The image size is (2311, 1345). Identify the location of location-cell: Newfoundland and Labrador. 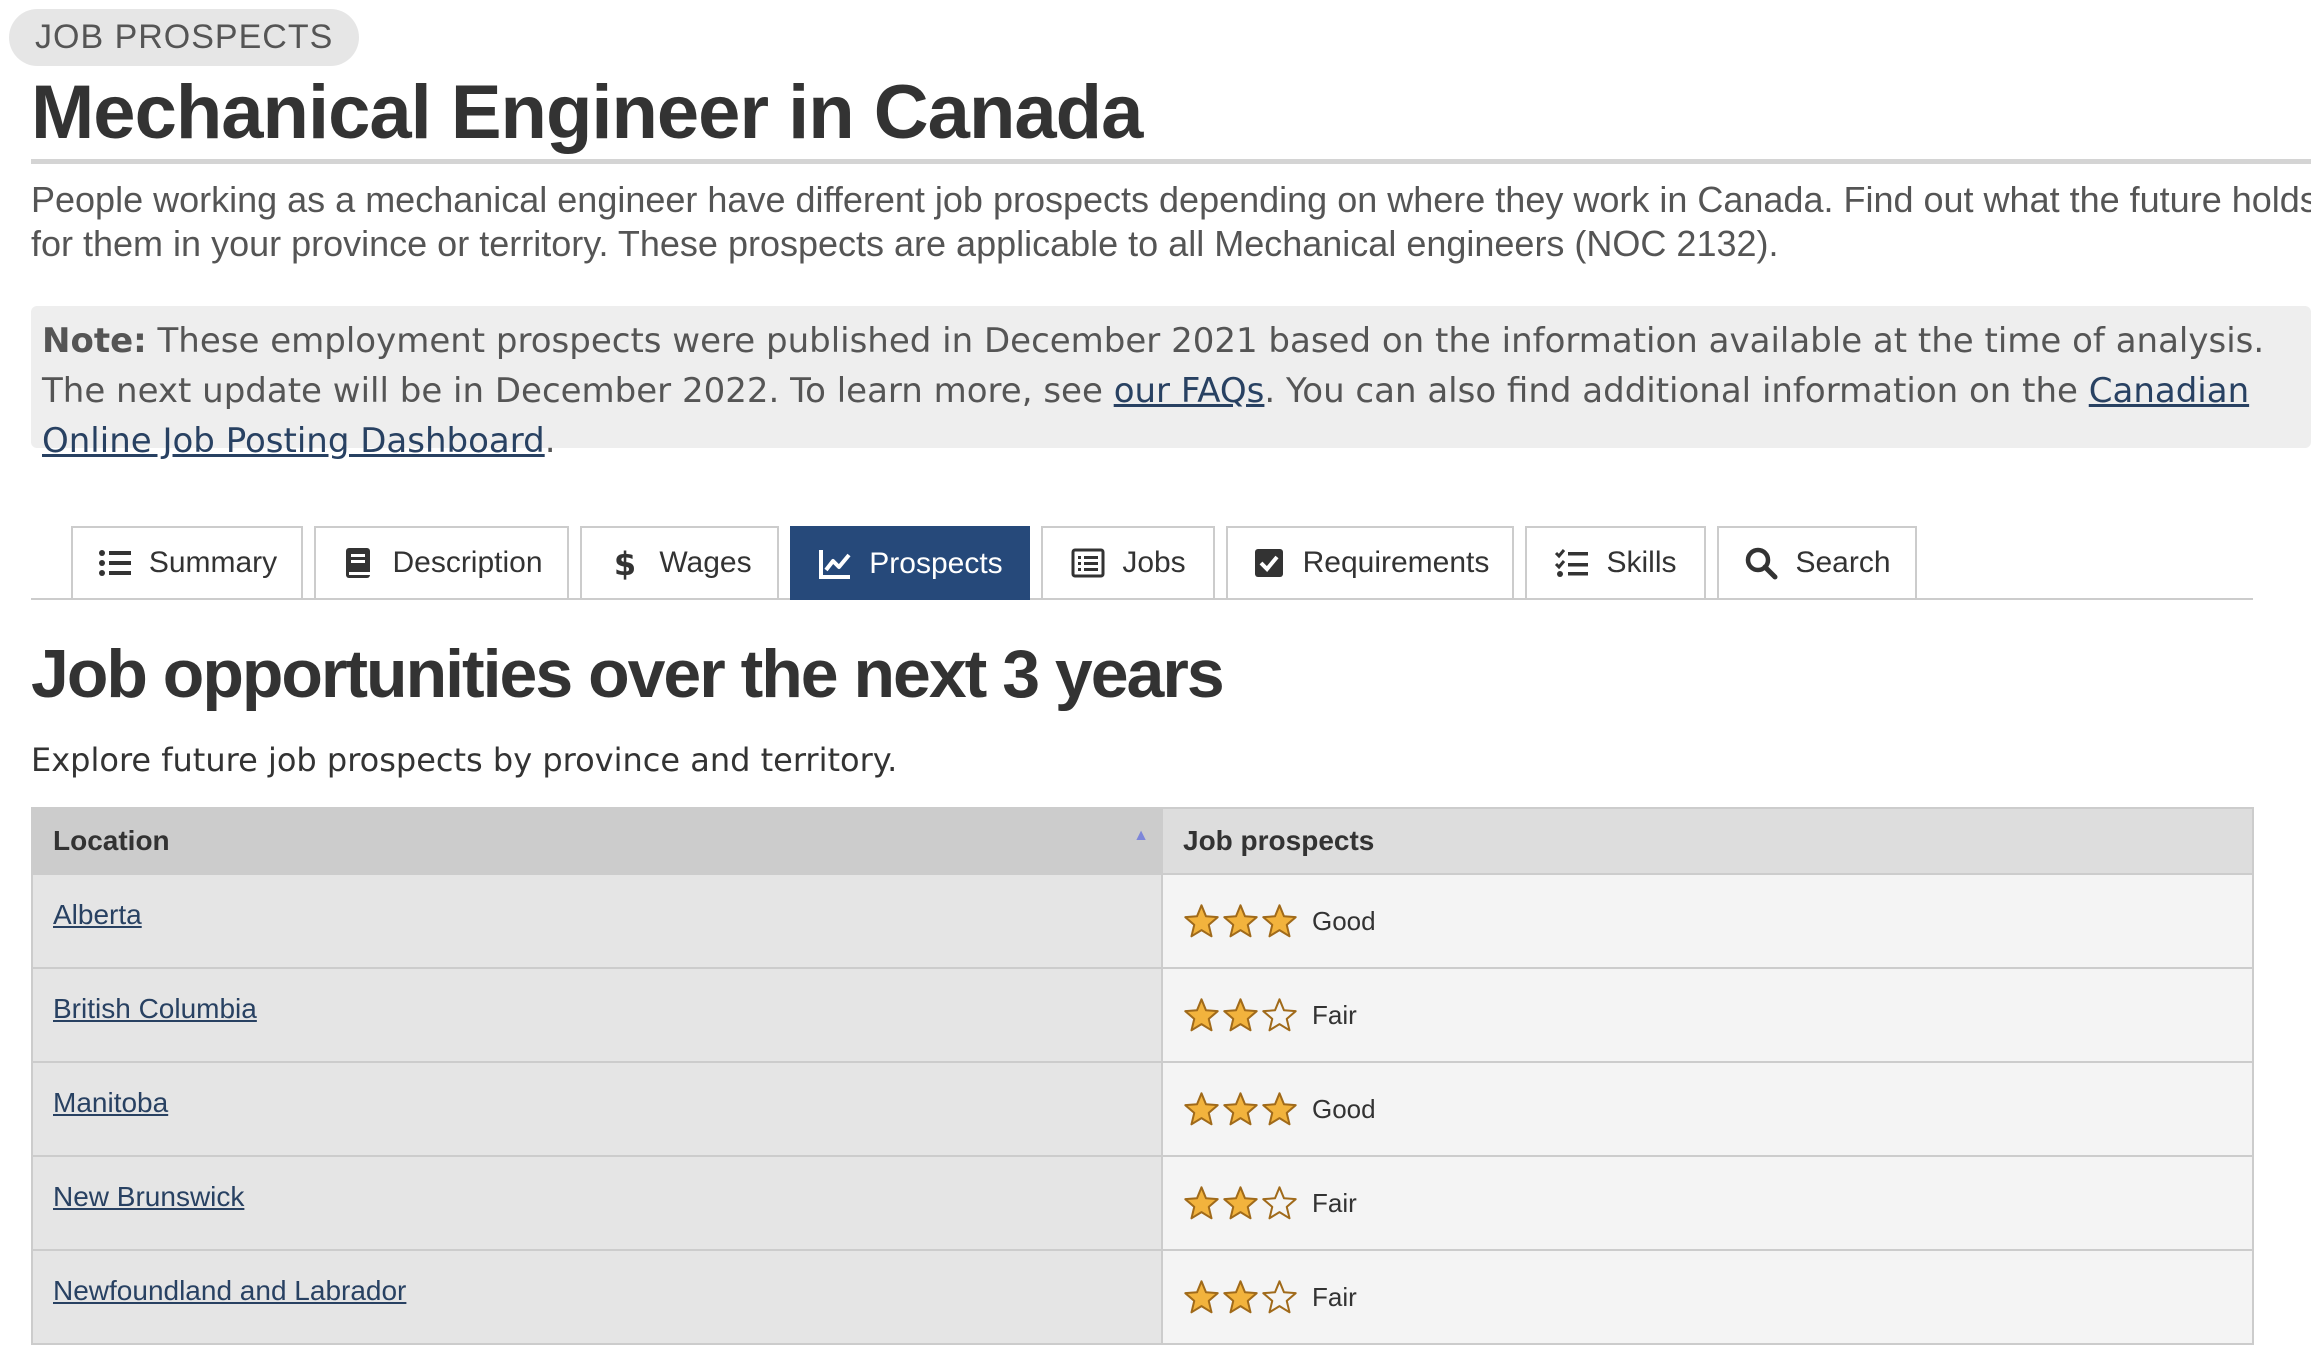
(597, 1297).